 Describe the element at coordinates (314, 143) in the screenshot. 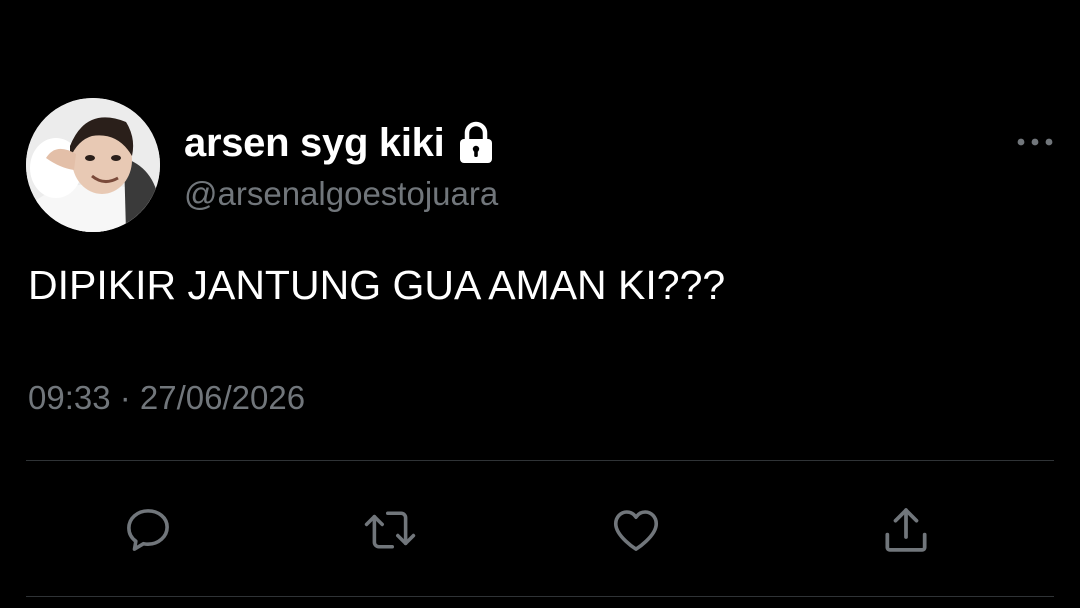

I see `display-name: arsen syg kiki` at that location.